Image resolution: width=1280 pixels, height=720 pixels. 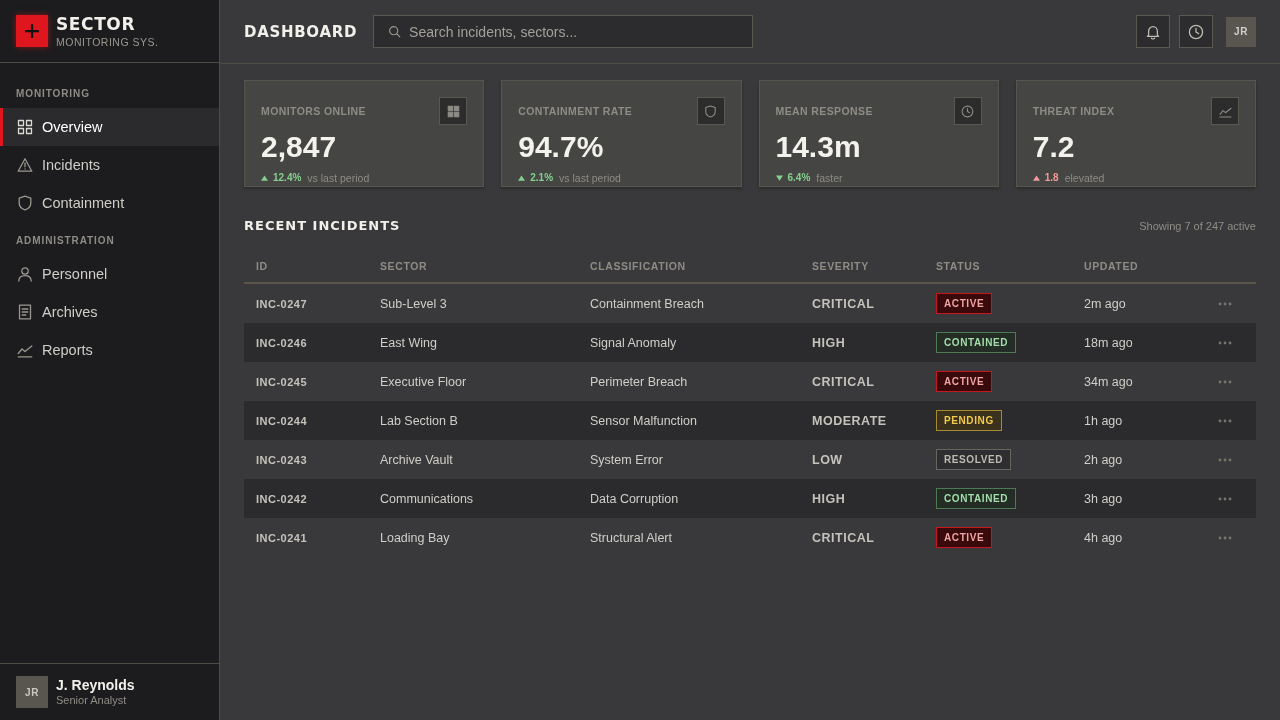 What do you see at coordinates (109, 350) in the screenshot?
I see `nav-item: Reports` at bounding box center [109, 350].